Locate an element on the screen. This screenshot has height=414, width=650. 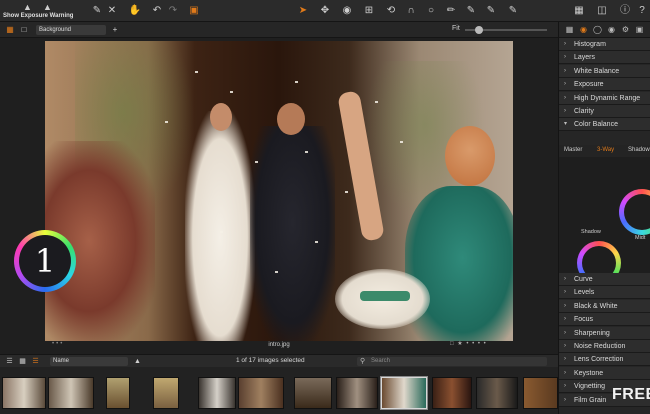
color-balance-tabs: Master 3-Way Shadow is located at coordinates (604, 151).